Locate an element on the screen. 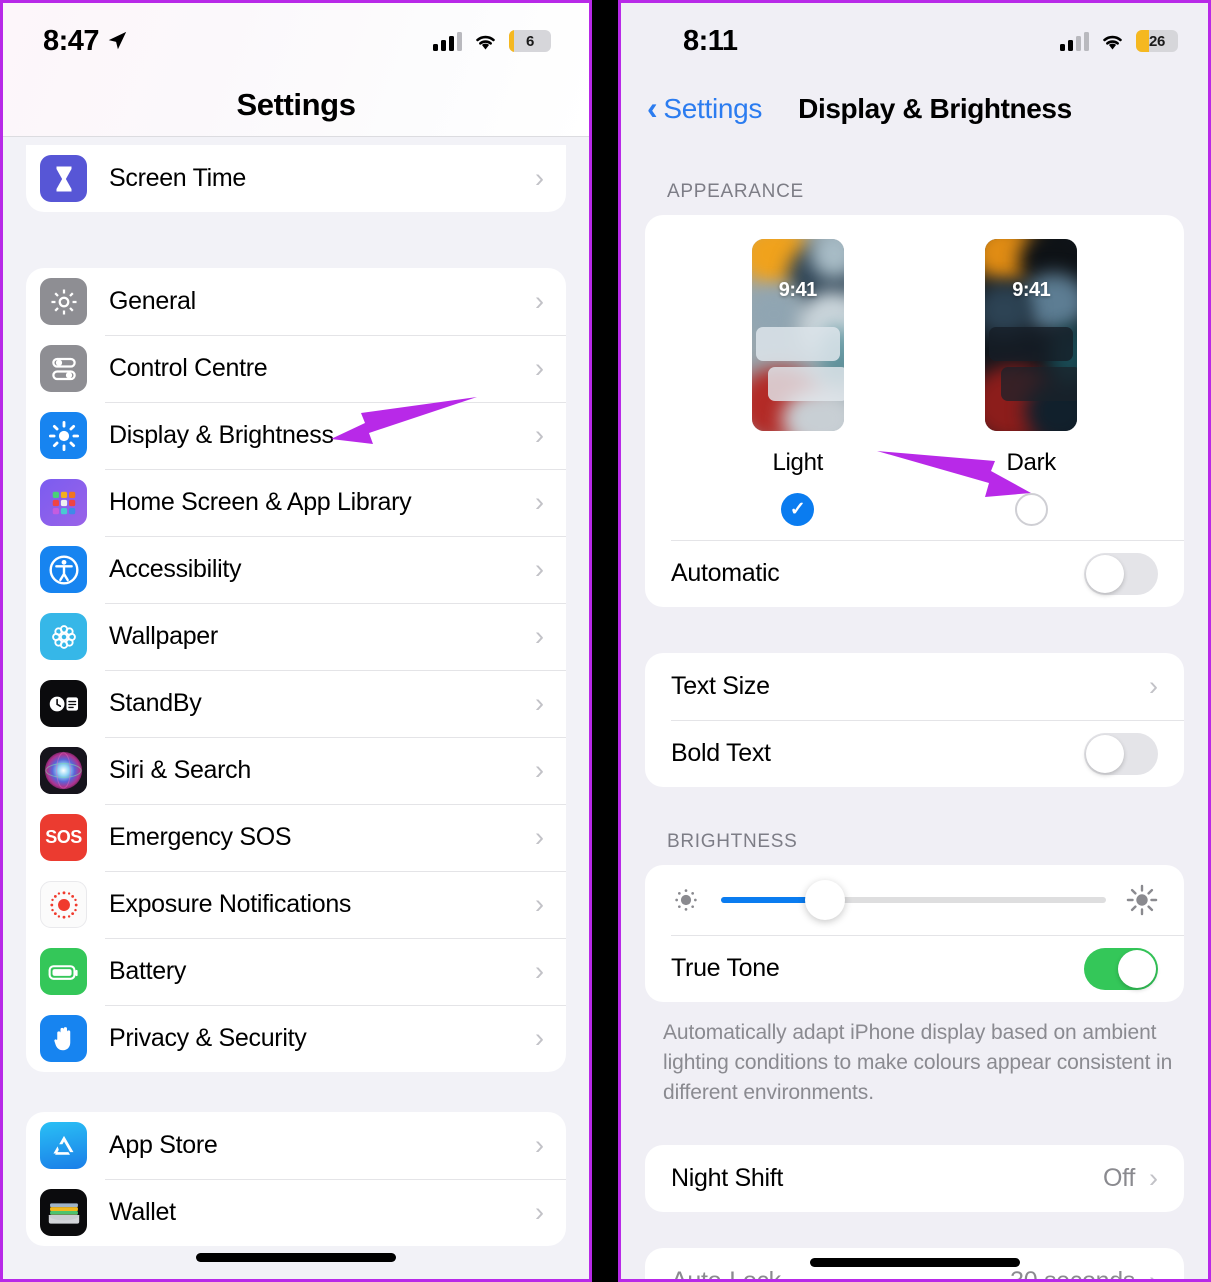 This screenshot has width=1211, height=1282. sidebar-item-screen-time: Screen Time › is located at coordinates (296, 178).